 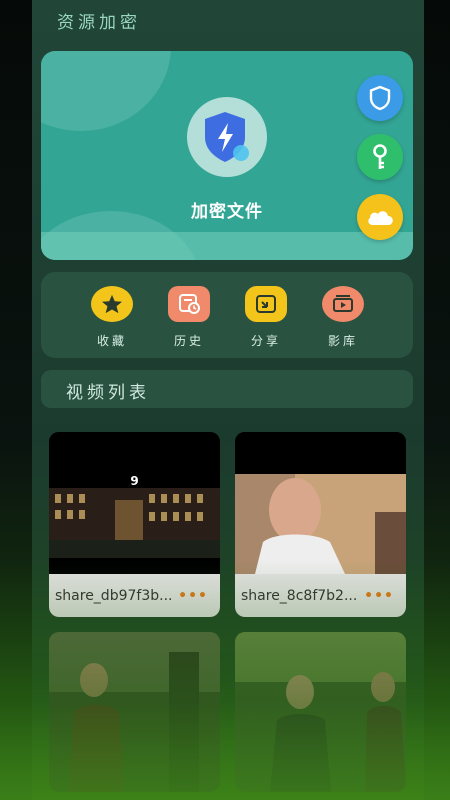 I want to click on page-title: 资源加密, so click(x=99, y=23).